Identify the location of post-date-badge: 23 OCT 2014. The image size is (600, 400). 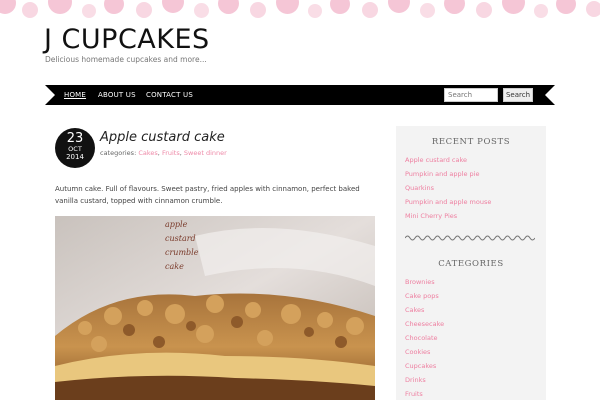
(75, 148).